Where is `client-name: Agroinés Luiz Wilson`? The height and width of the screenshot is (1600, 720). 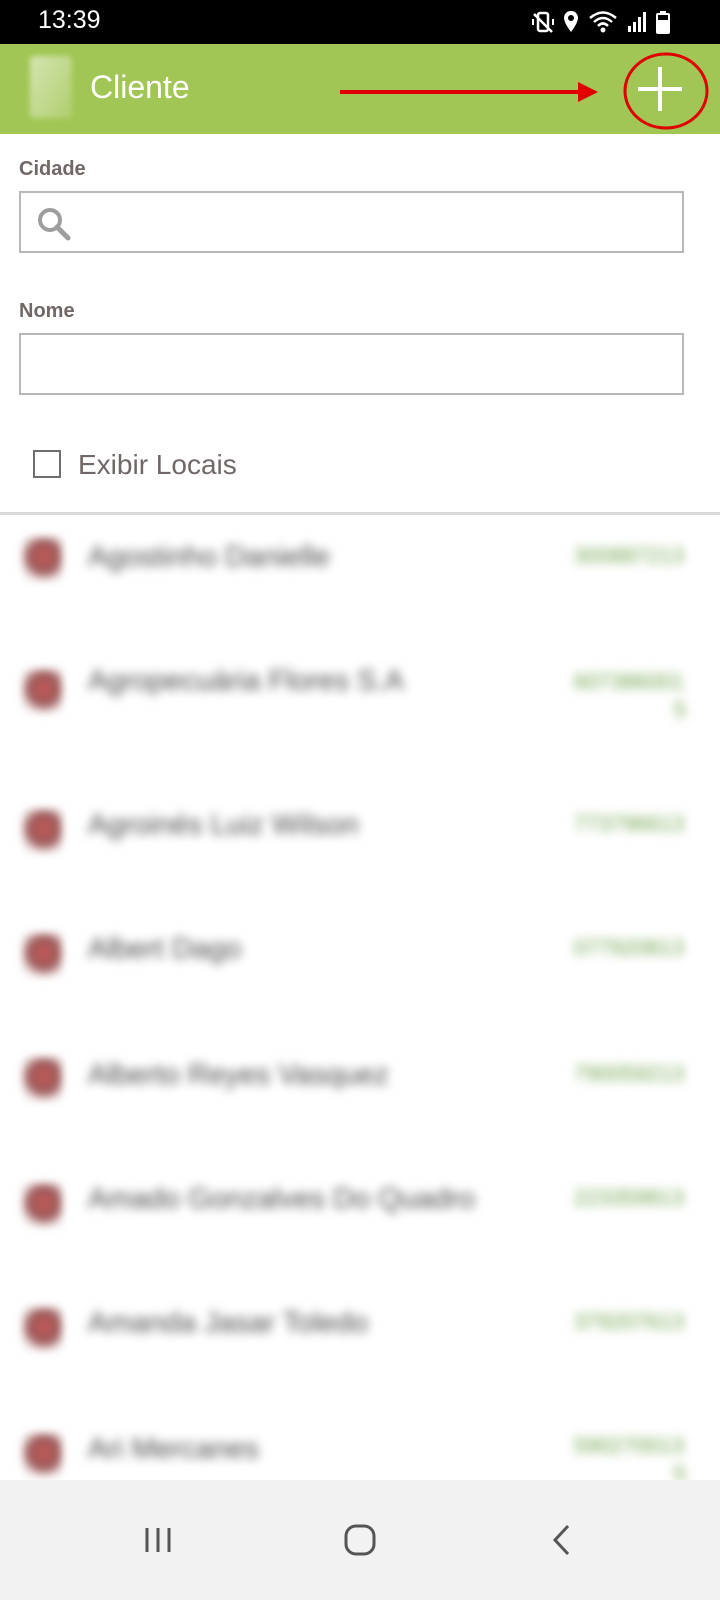 client-name: Agroinés Luiz Wilson is located at coordinates (223, 825).